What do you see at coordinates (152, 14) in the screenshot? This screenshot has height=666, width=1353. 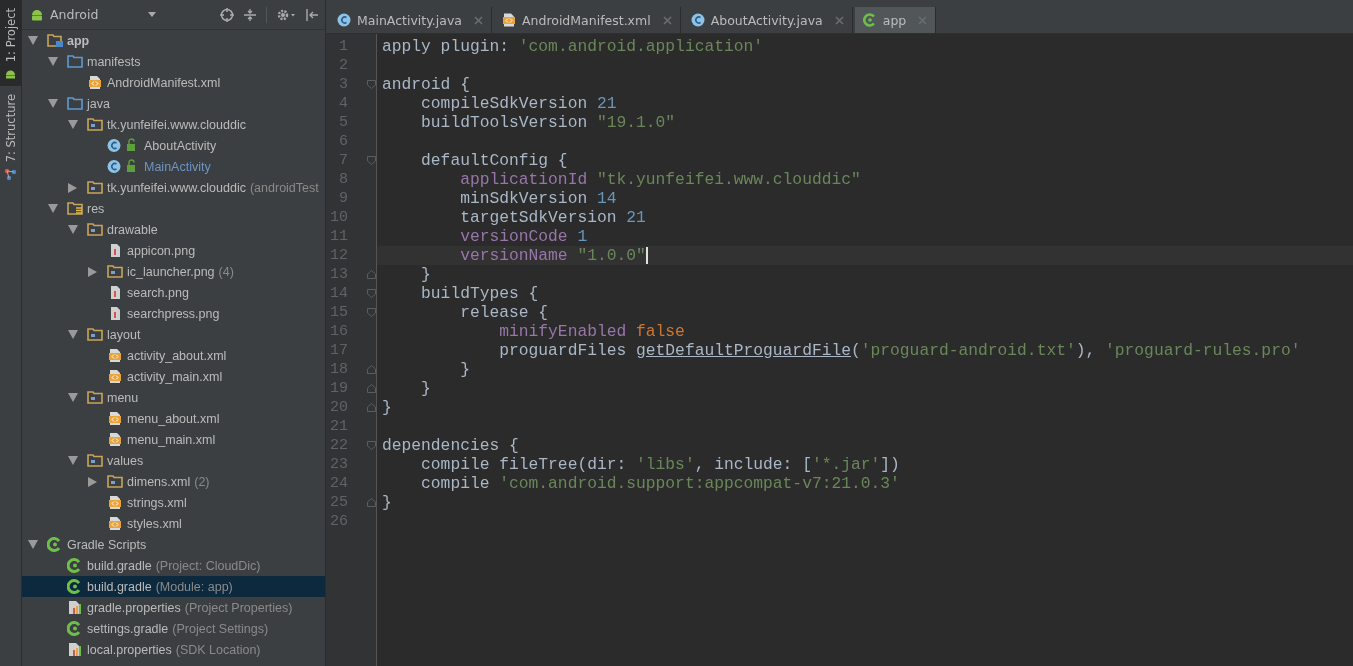 I see `caret-icon` at bounding box center [152, 14].